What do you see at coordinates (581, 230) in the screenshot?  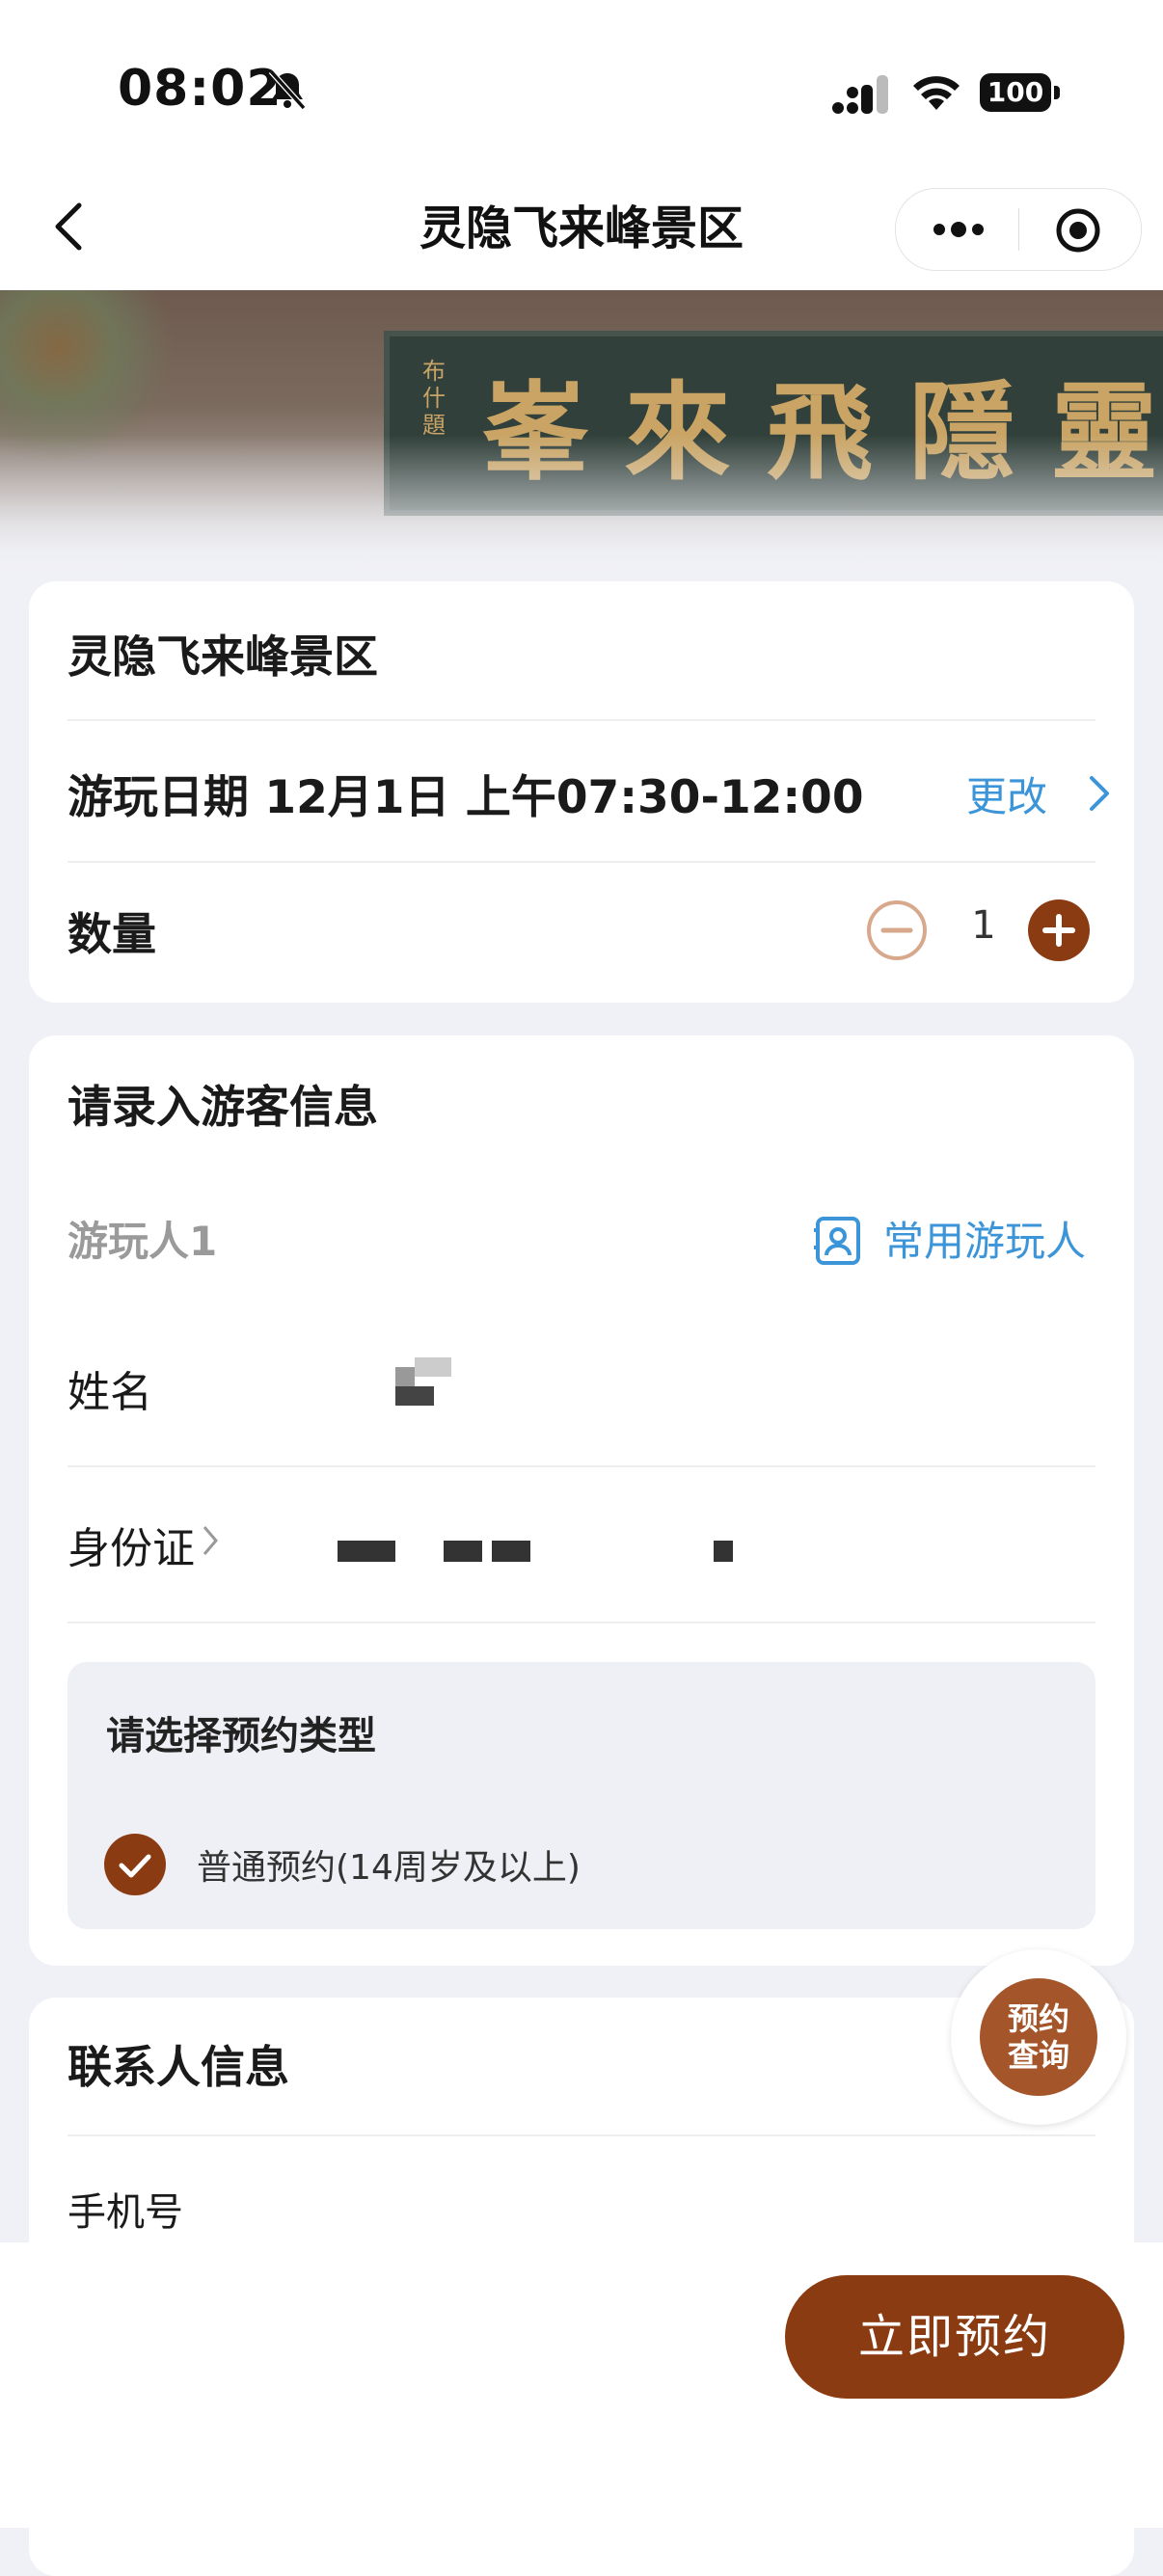 I see `nav-bar: 灵隐飞来峰景区` at bounding box center [581, 230].